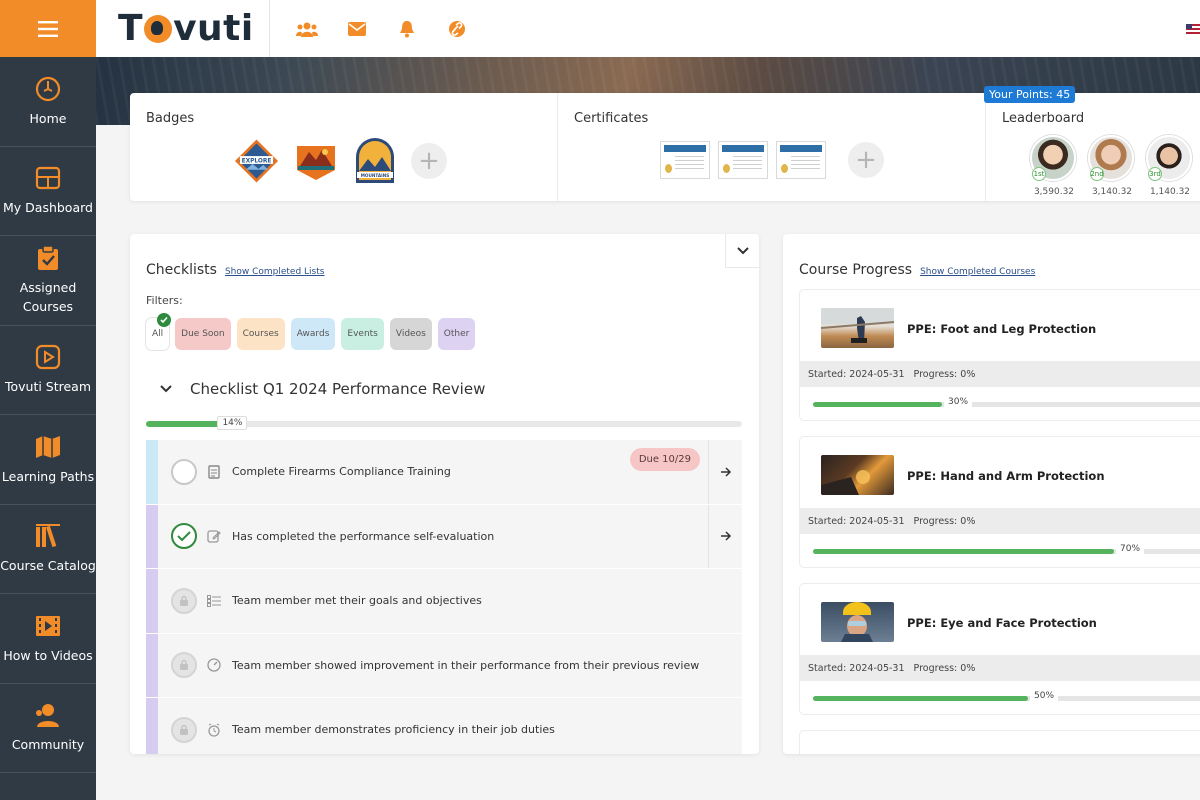 The width and height of the screenshot is (1200, 800). I want to click on adventure-badge, so click(315, 161).